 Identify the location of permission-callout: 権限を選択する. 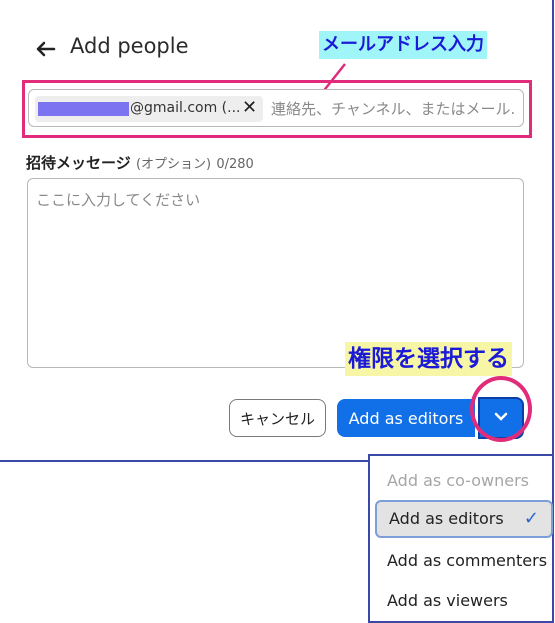
(428, 359).